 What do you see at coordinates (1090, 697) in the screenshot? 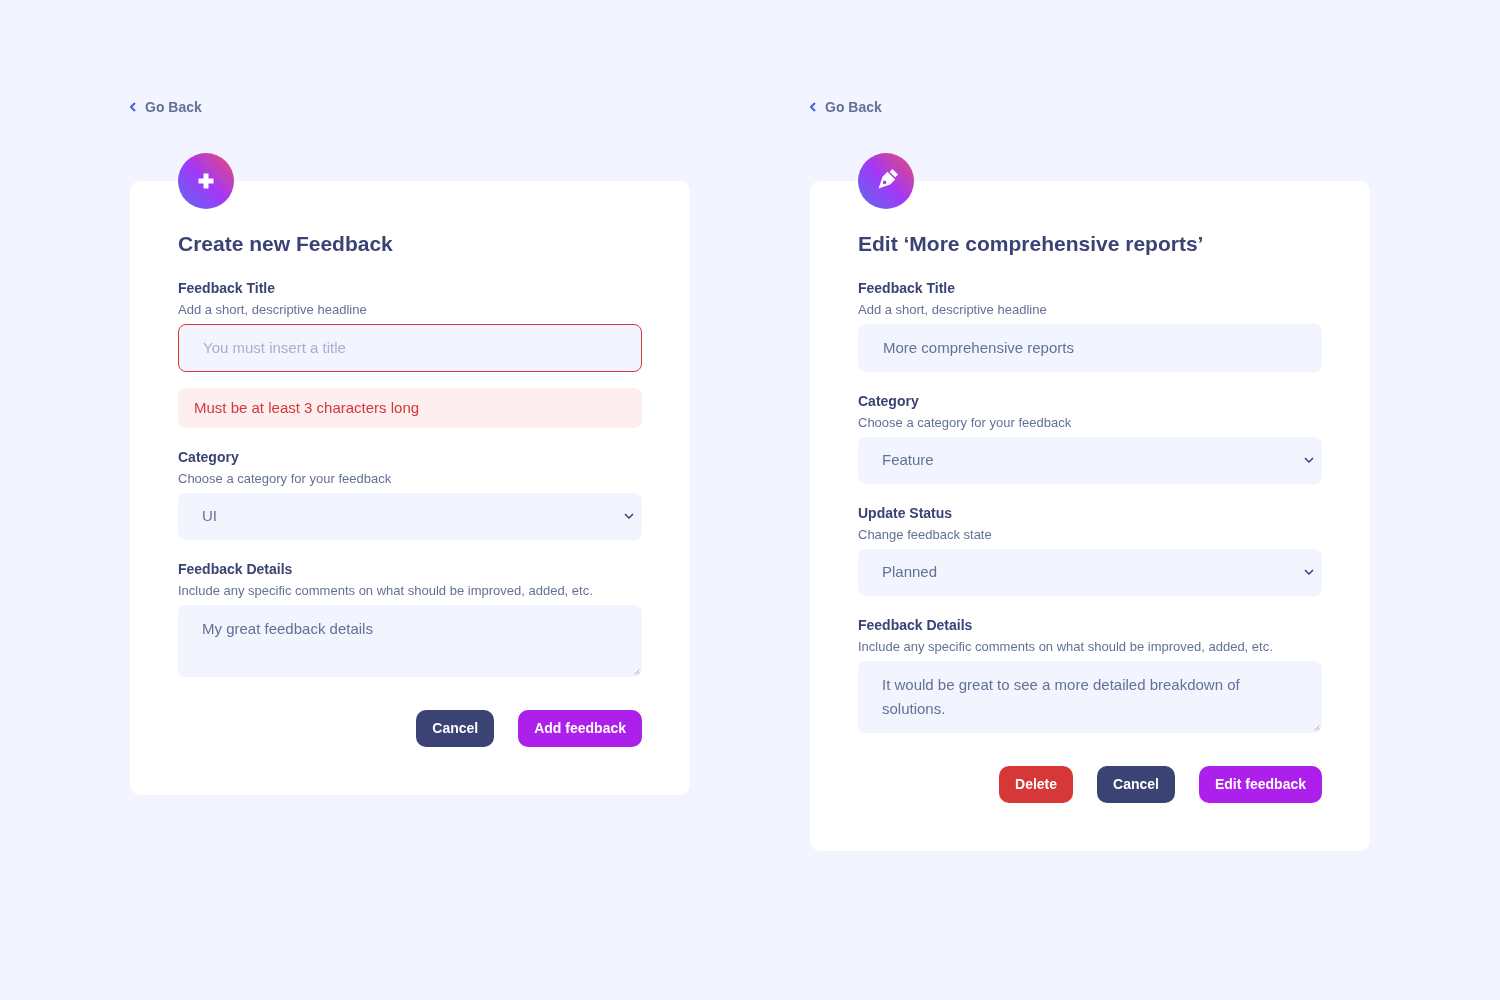
I see `textarea-field: It would be great to see a more detailed breakdown of solutions.` at bounding box center [1090, 697].